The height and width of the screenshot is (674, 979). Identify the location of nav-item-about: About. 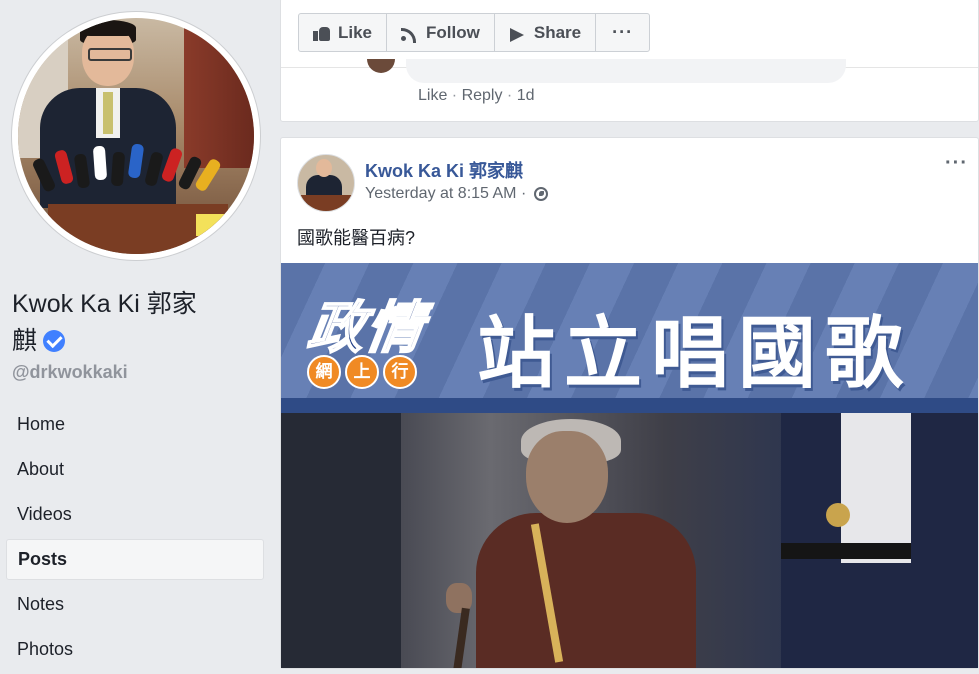
(135, 469).